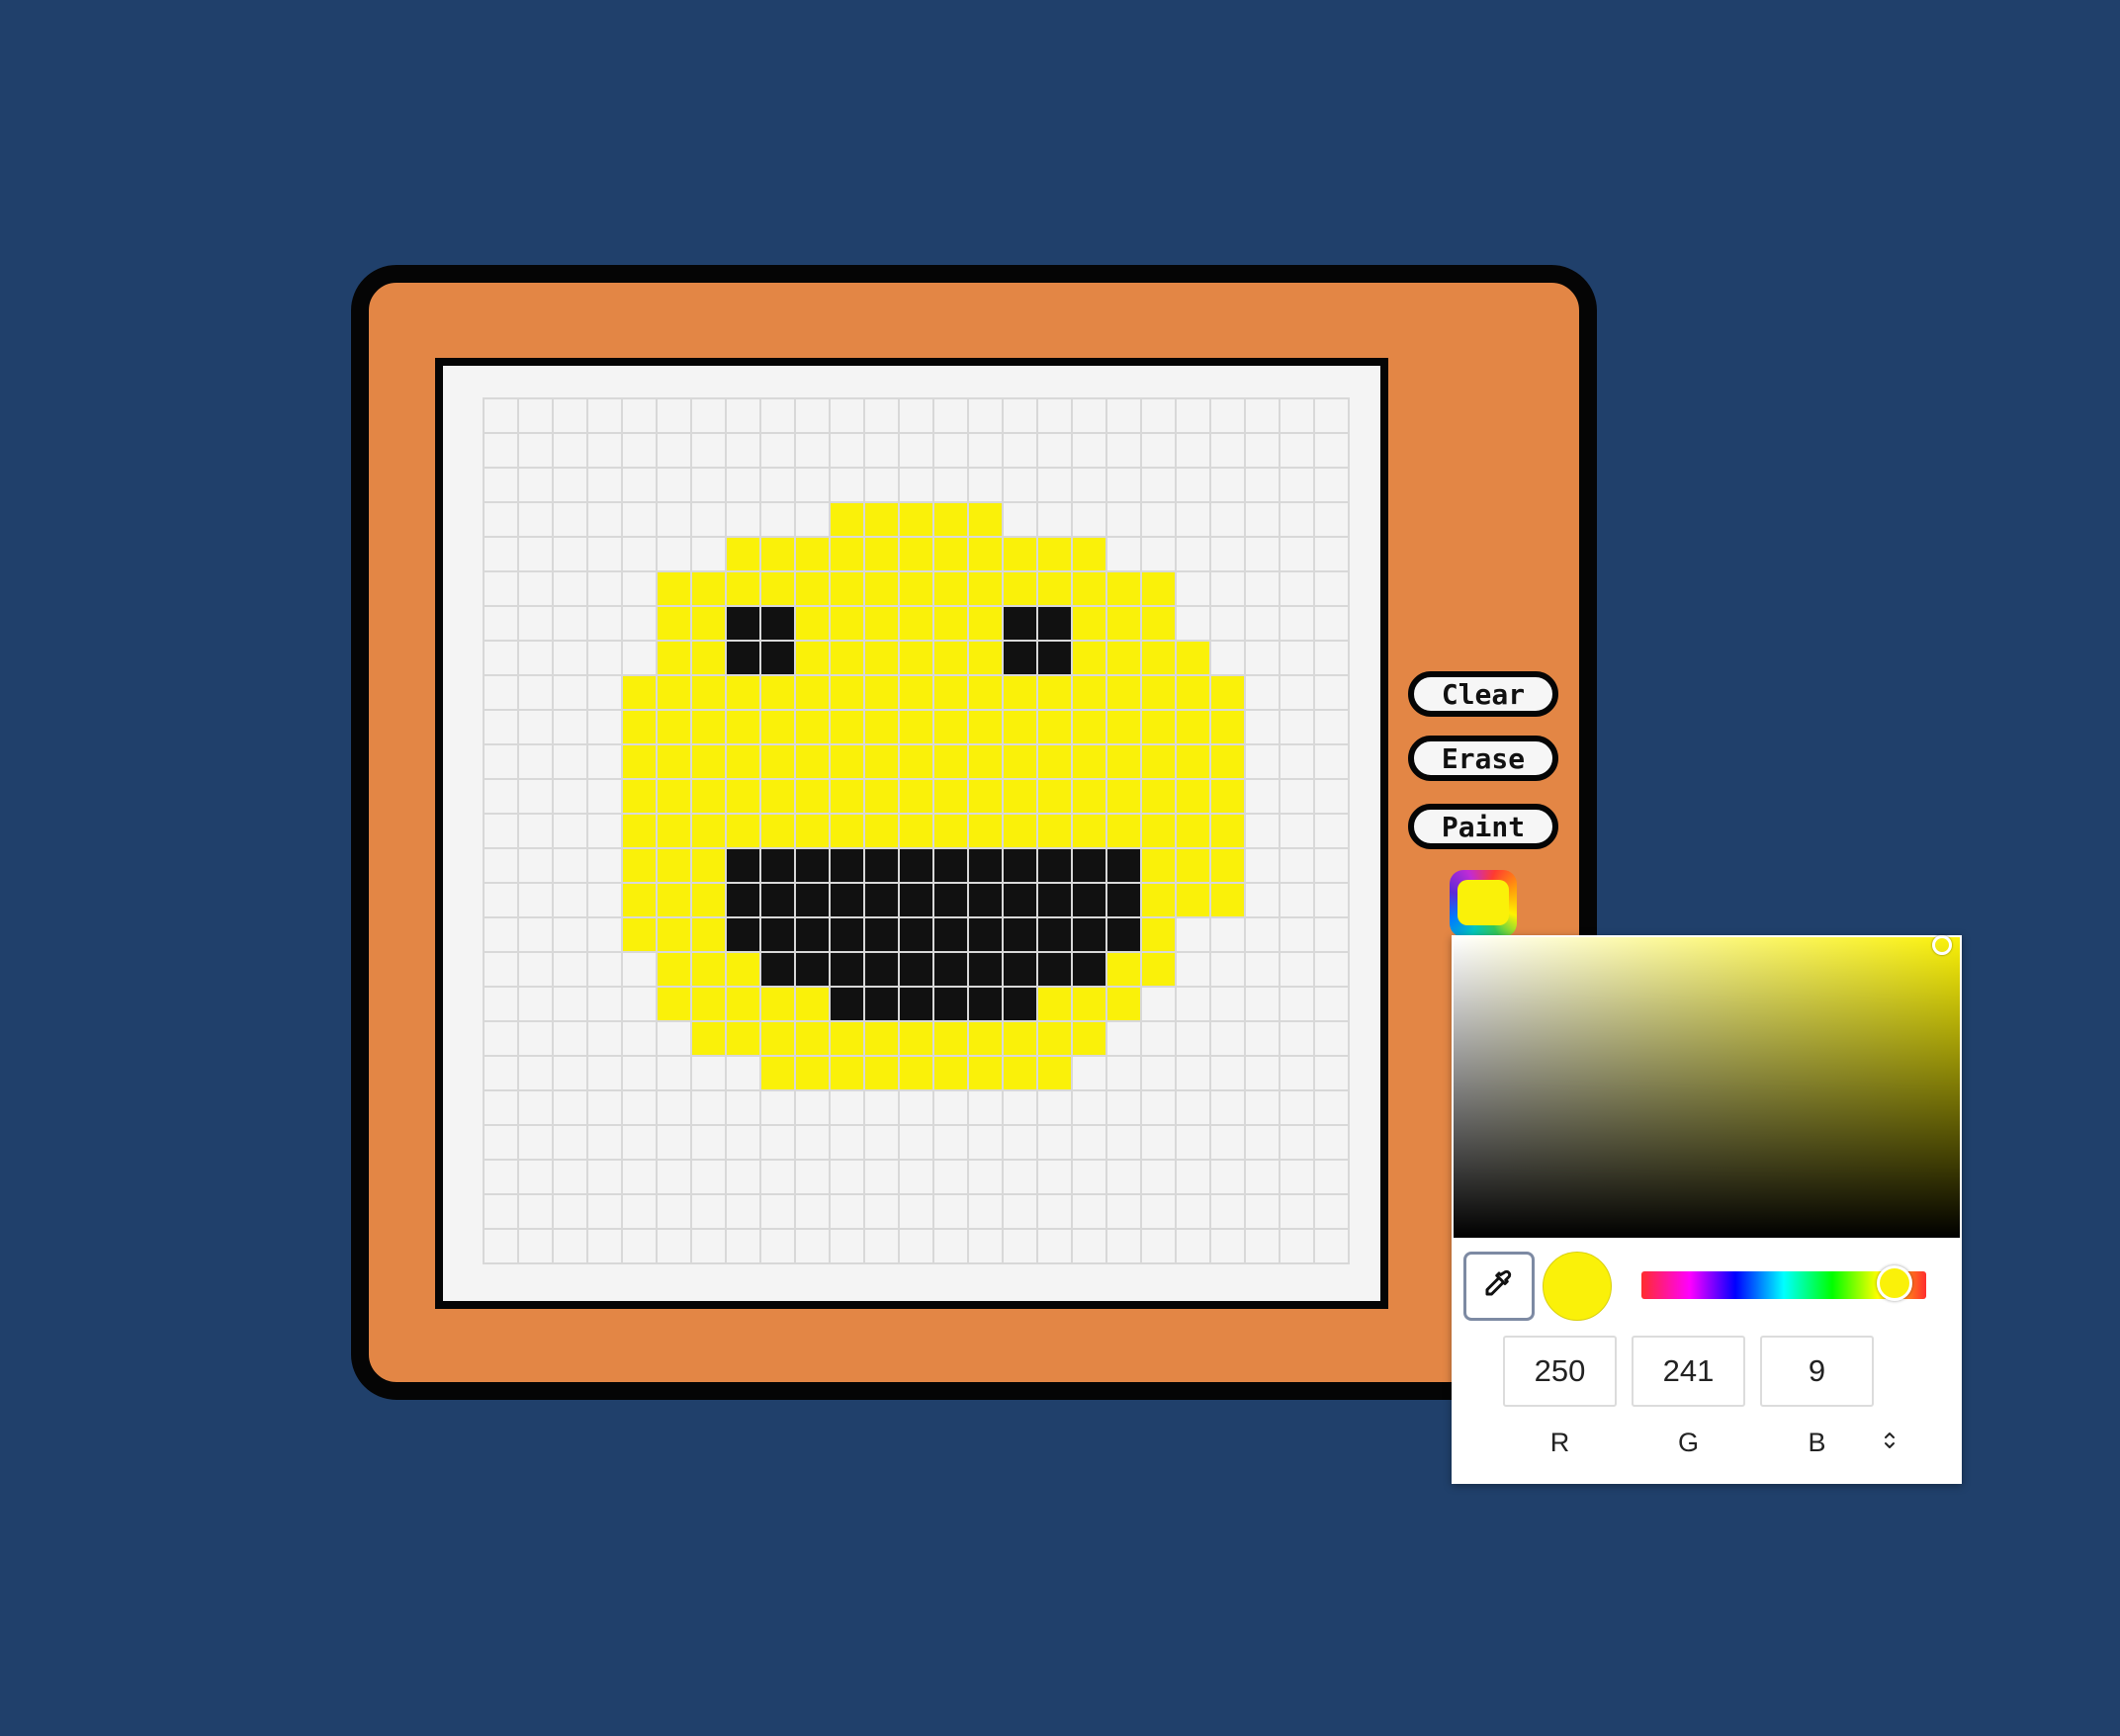 The height and width of the screenshot is (1736, 2120). What do you see at coordinates (1483, 694) in the screenshot?
I see `clear-button: Clear` at bounding box center [1483, 694].